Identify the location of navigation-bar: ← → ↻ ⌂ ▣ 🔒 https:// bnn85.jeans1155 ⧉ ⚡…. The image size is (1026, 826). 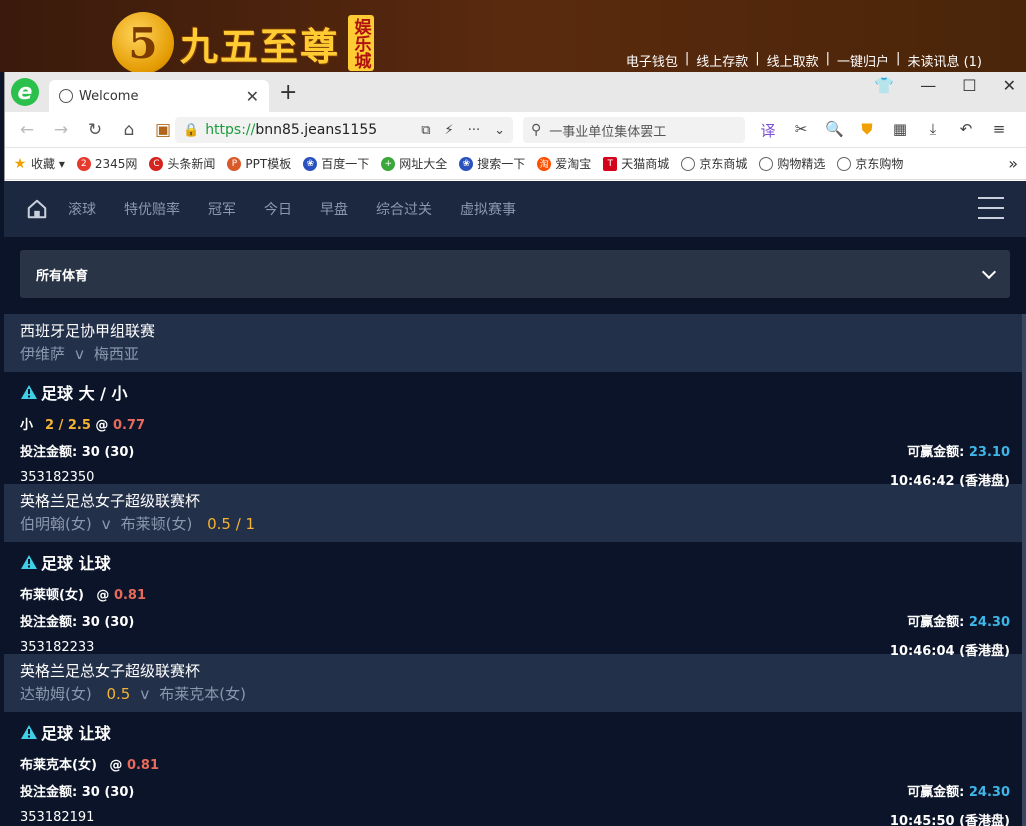
(515, 130).